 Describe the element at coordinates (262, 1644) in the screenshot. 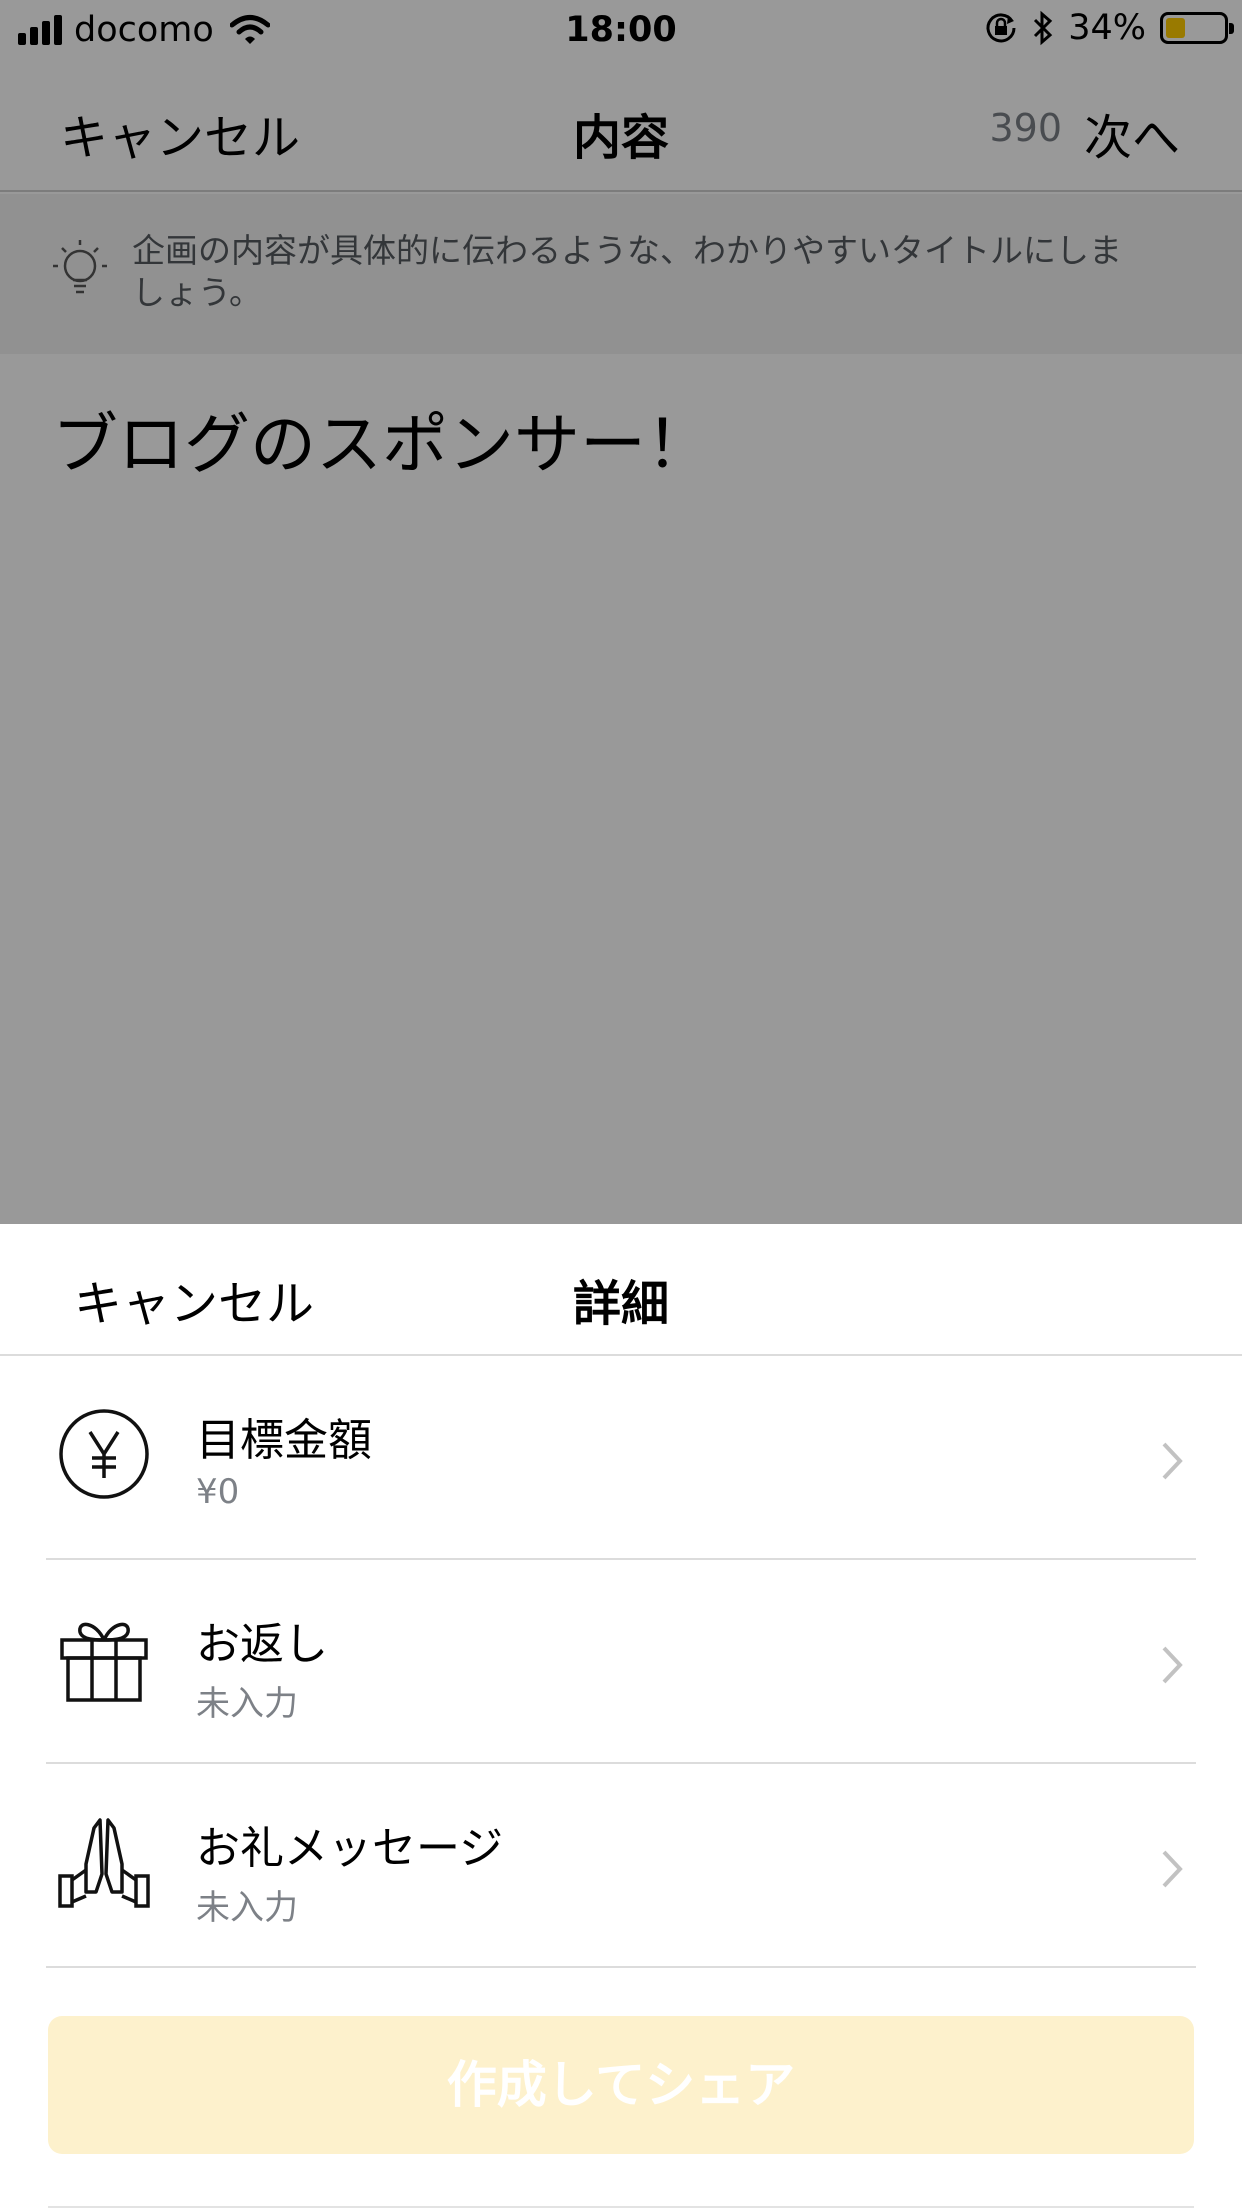

I see `reward-label: お返し` at that location.